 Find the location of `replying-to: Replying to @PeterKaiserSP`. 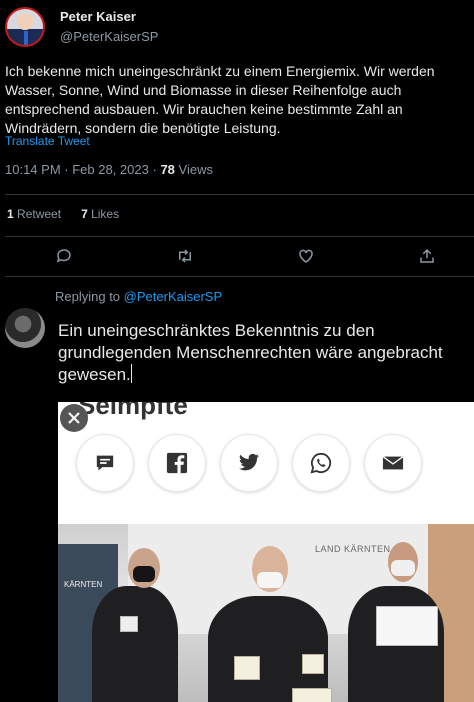

replying-to: Replying to @PeterKaiserSP is located at coordinates (138, 296).